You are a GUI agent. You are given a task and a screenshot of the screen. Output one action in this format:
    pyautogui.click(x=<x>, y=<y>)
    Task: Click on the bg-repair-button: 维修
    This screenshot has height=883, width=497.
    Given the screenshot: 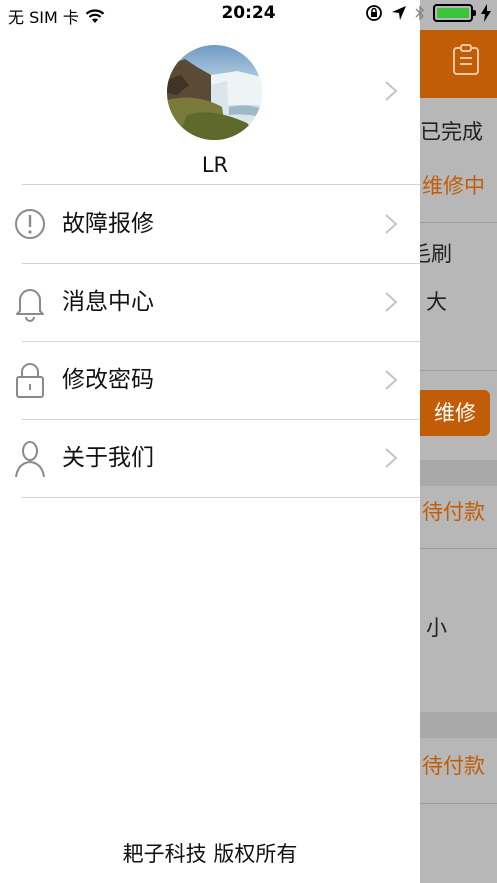 What is the action you would take?
    pyautogui.click(x=455, y=413)
    